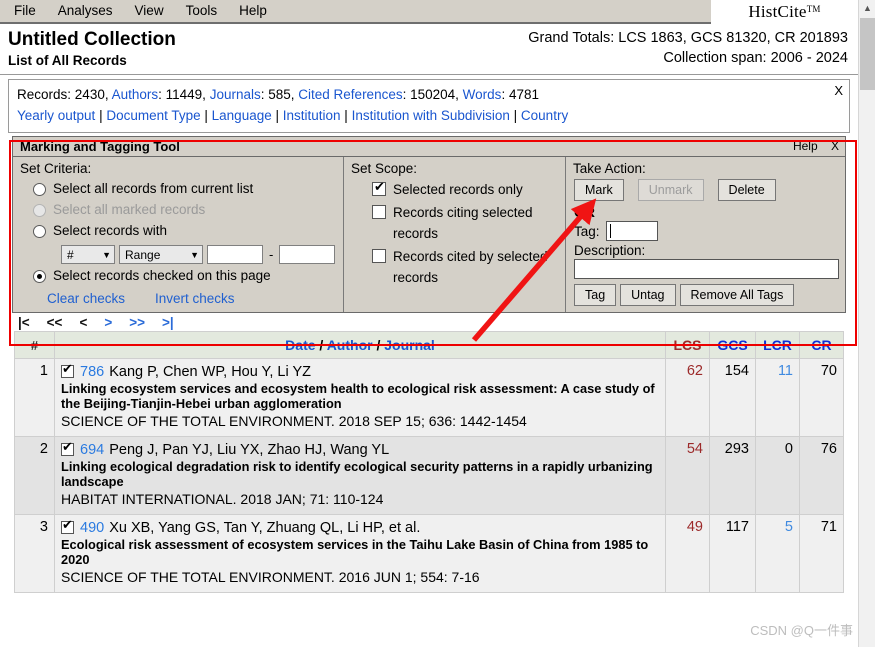  I want to click on criteria-check-links: Clear checks Invert checks, so click(192, 298).